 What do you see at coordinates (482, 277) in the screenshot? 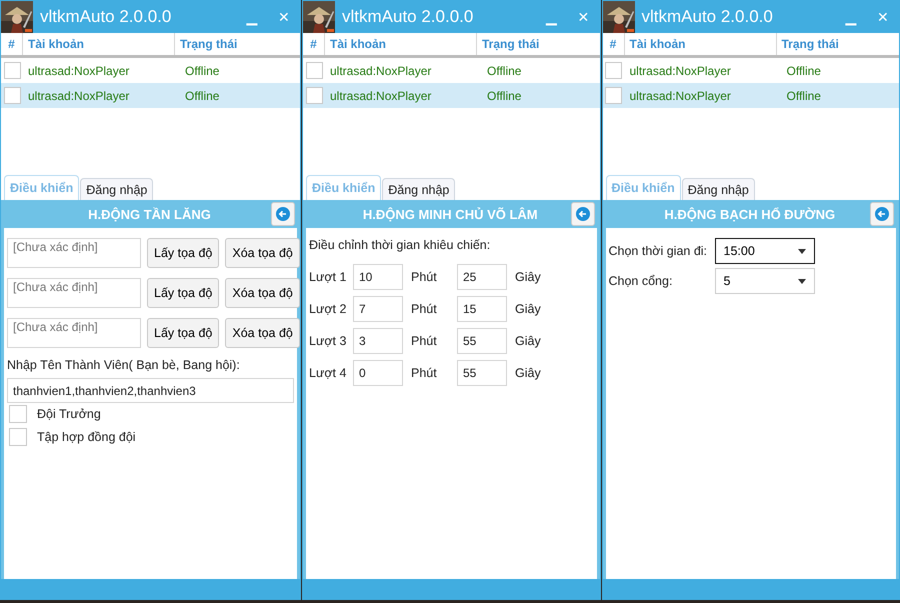
I see `seconds-field: 25` at bounding box center [482, 277].